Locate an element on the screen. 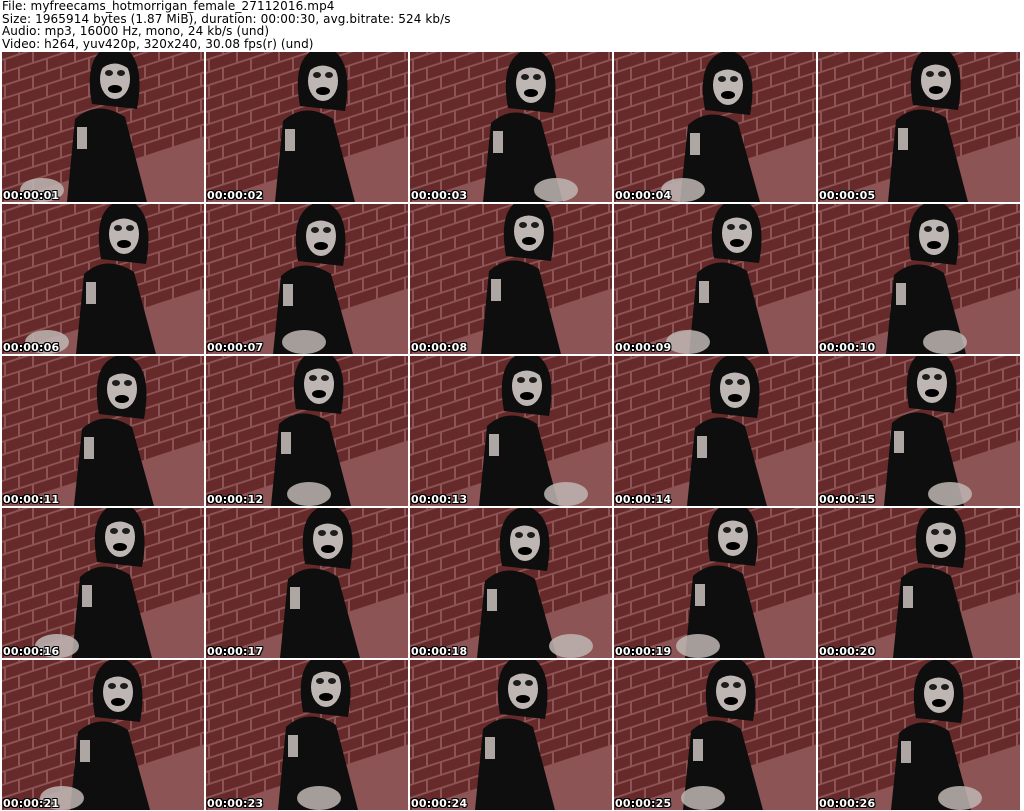  thumbnail-timestamp: 00:00:19 is located at coordinates (643, 651).